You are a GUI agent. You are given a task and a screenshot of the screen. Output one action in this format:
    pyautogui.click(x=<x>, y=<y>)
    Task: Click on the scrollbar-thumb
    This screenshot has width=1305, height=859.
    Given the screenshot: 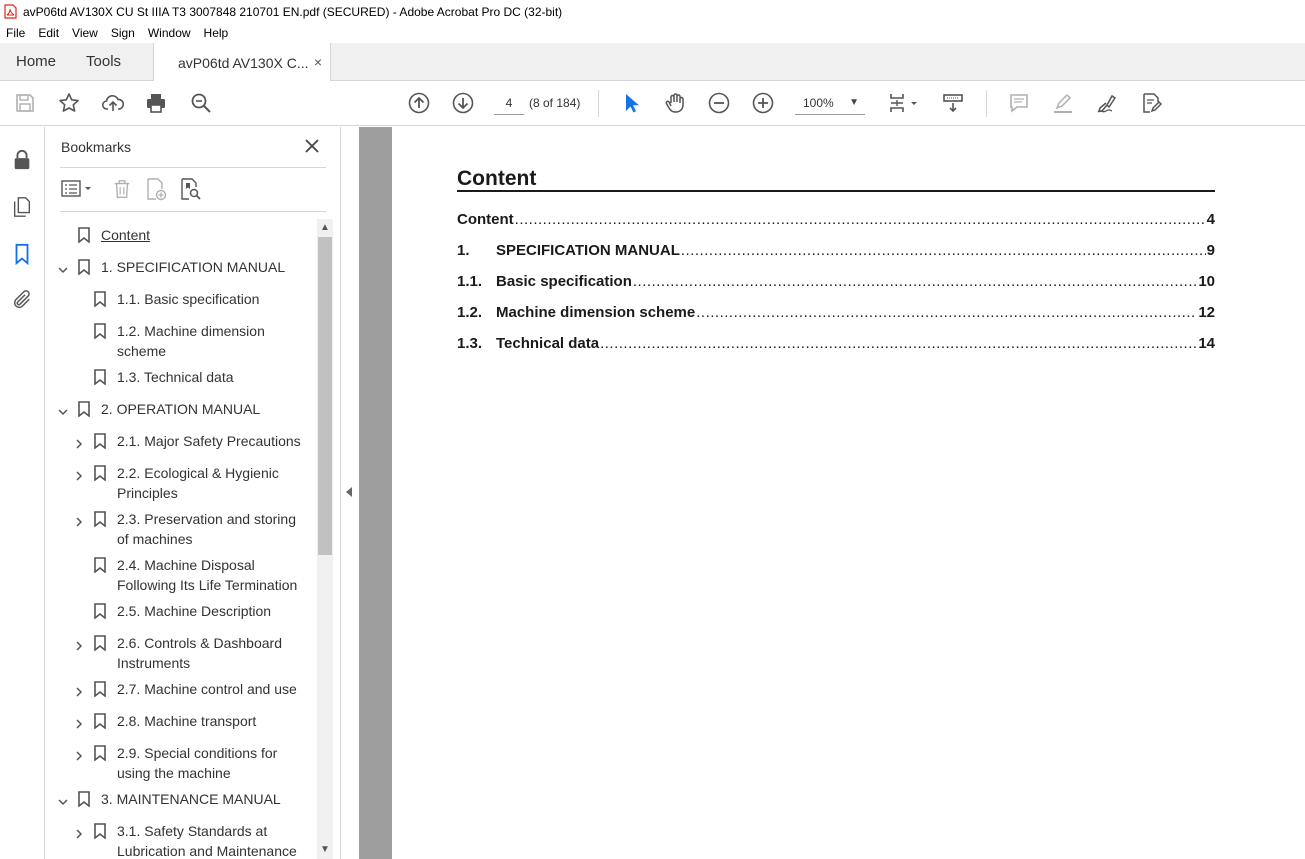 What is the action you would take?
    pyautogui.click(x=325, y=396)
    